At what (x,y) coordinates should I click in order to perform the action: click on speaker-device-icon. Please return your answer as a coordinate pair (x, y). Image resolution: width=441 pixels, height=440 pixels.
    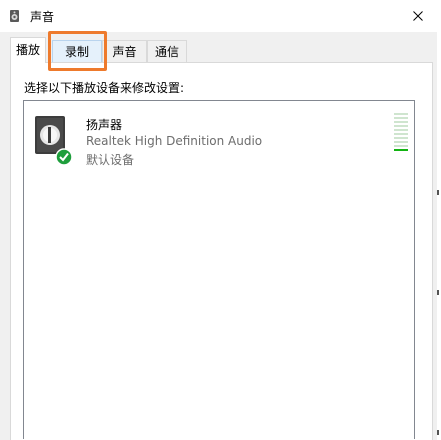
    Looking at the image, I should click on (54, 140).